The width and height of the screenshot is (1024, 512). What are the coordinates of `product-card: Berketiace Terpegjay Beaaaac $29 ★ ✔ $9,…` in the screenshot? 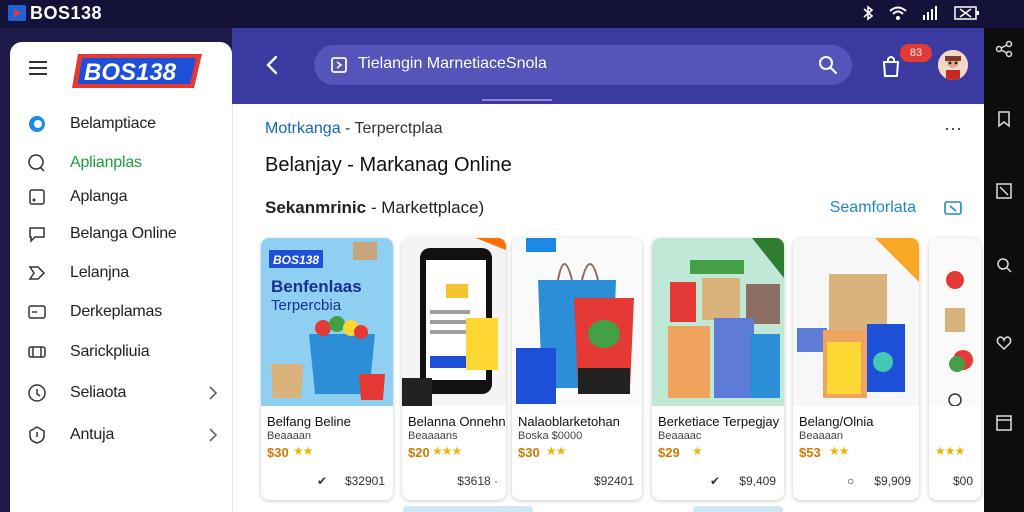 It's located at (718, 369).